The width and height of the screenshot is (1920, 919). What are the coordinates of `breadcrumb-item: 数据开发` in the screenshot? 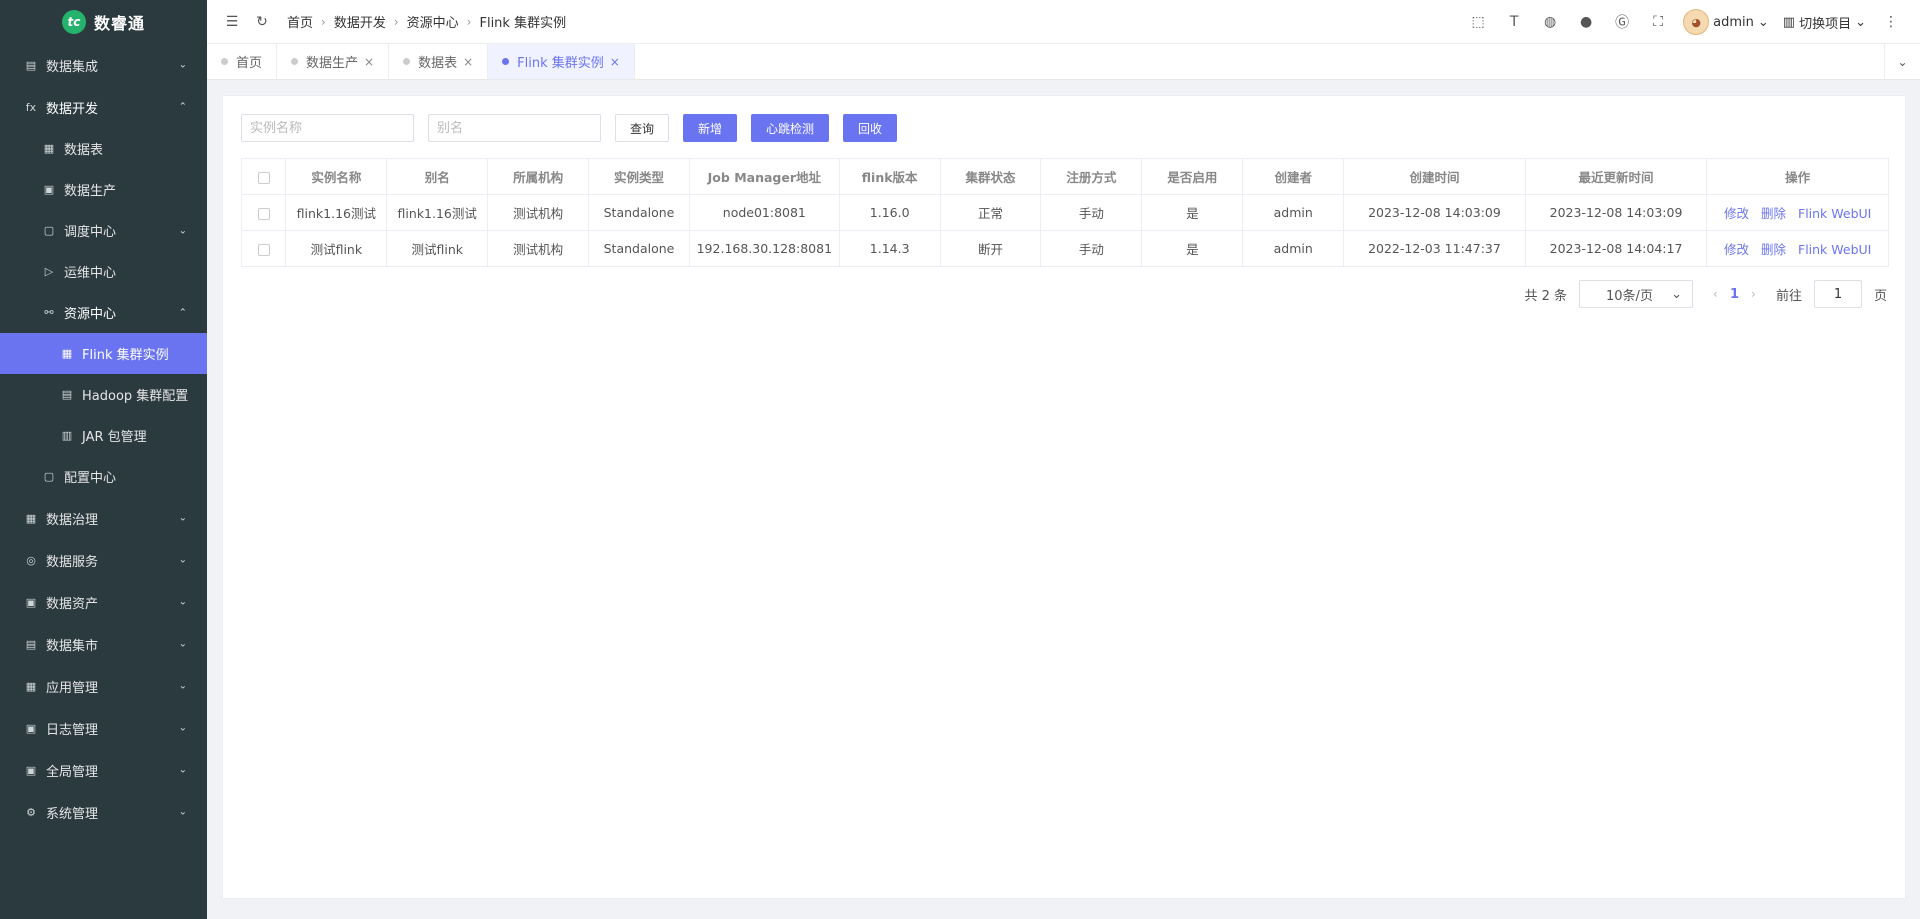 It's located at (360, 21).